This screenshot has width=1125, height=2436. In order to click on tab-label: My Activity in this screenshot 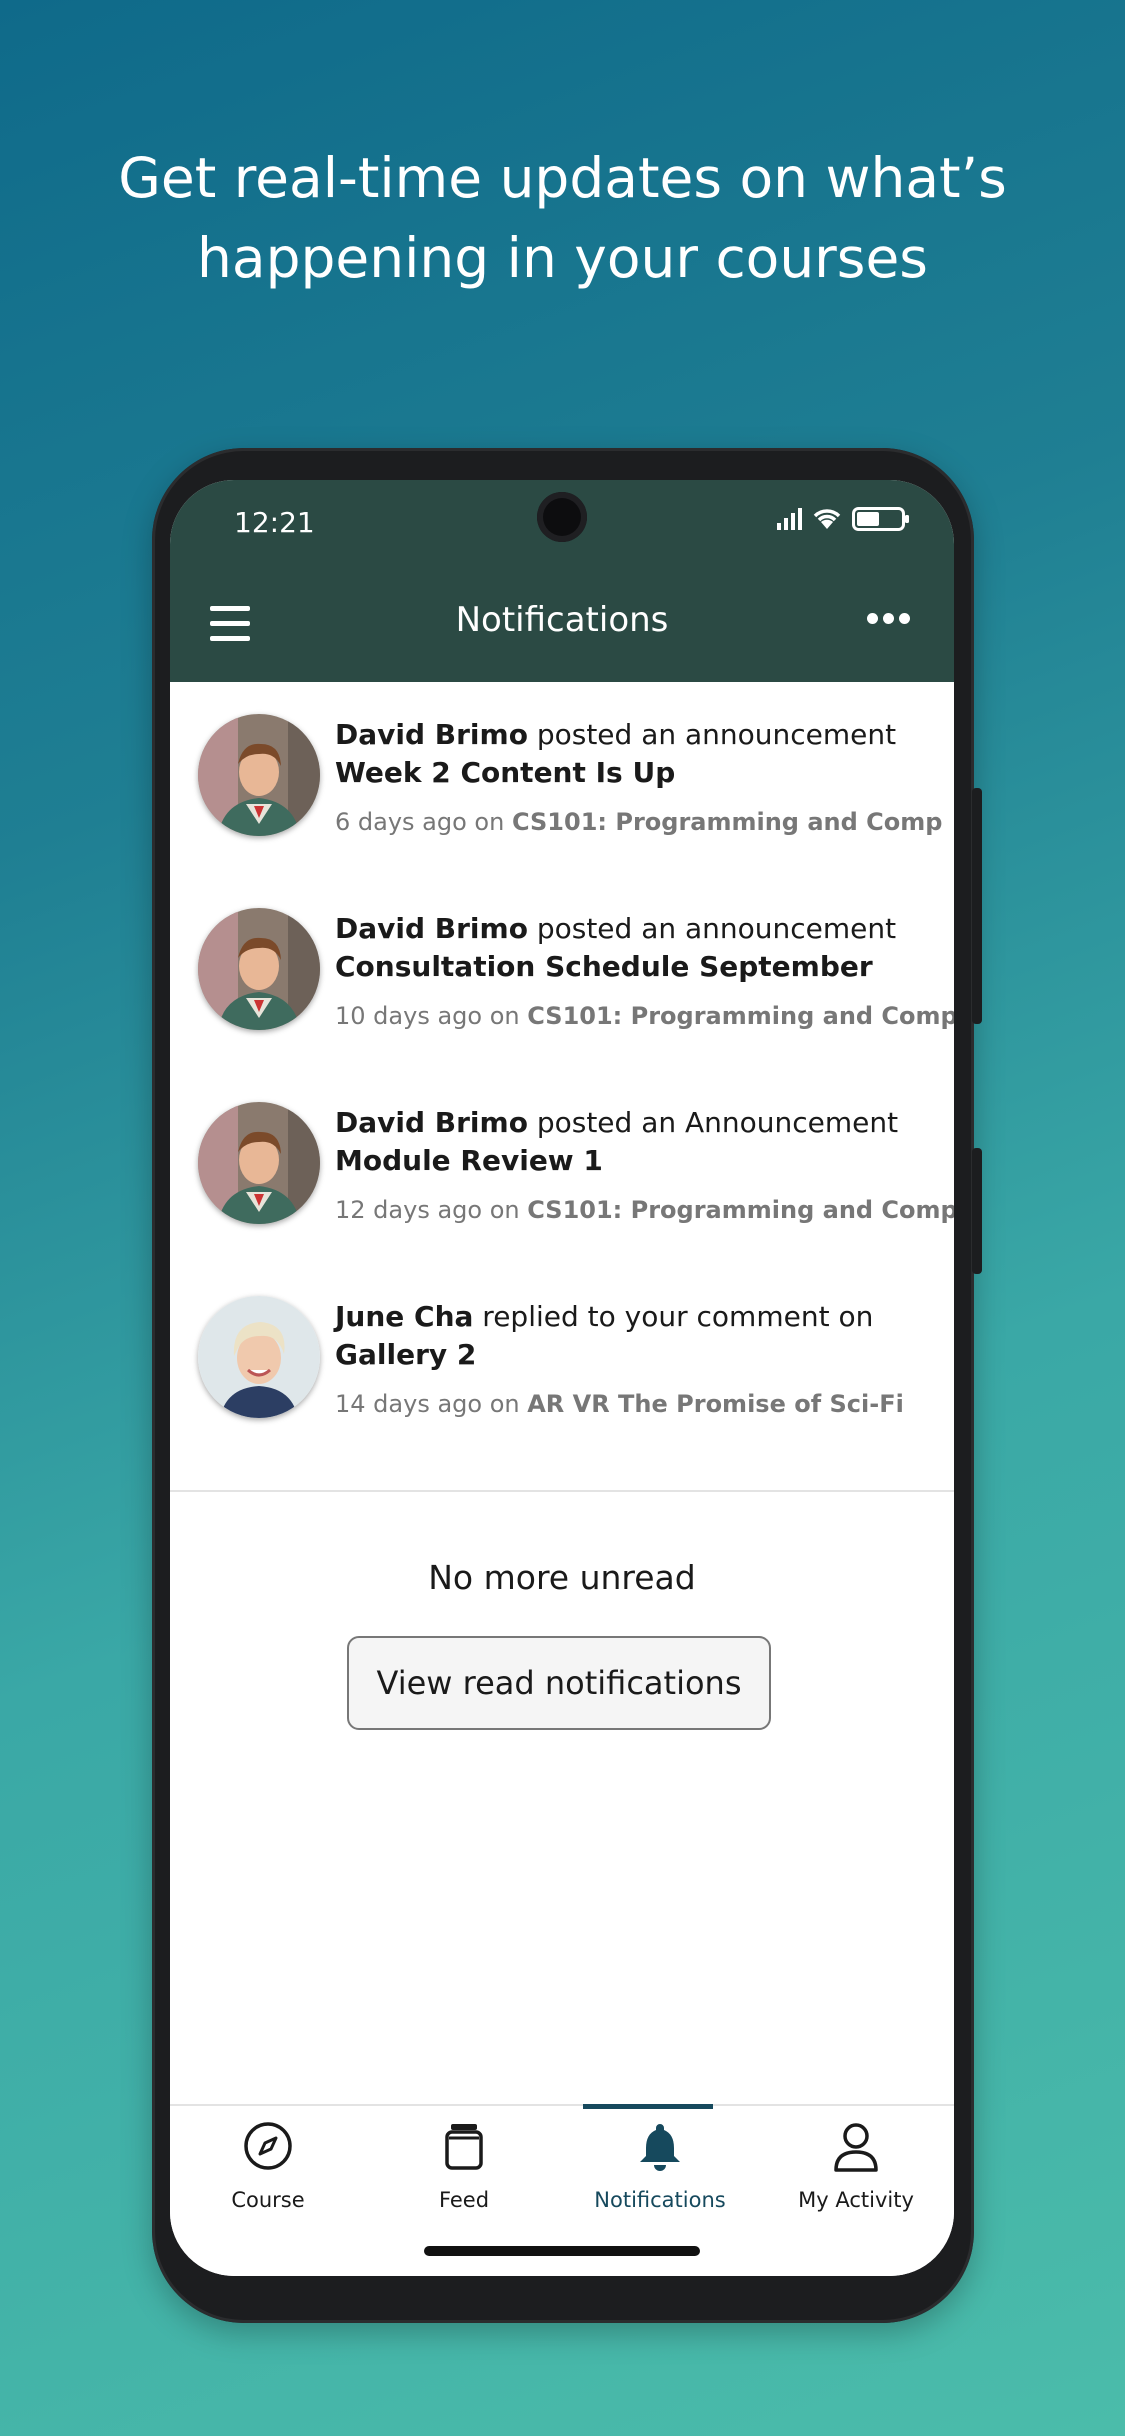, I will do `click(856, 2200)`.